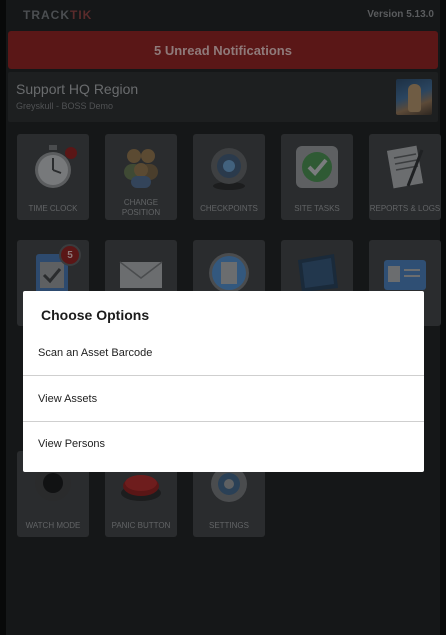  I want to click on tracktik-logo: TRACKTIK, so click(57, 15).